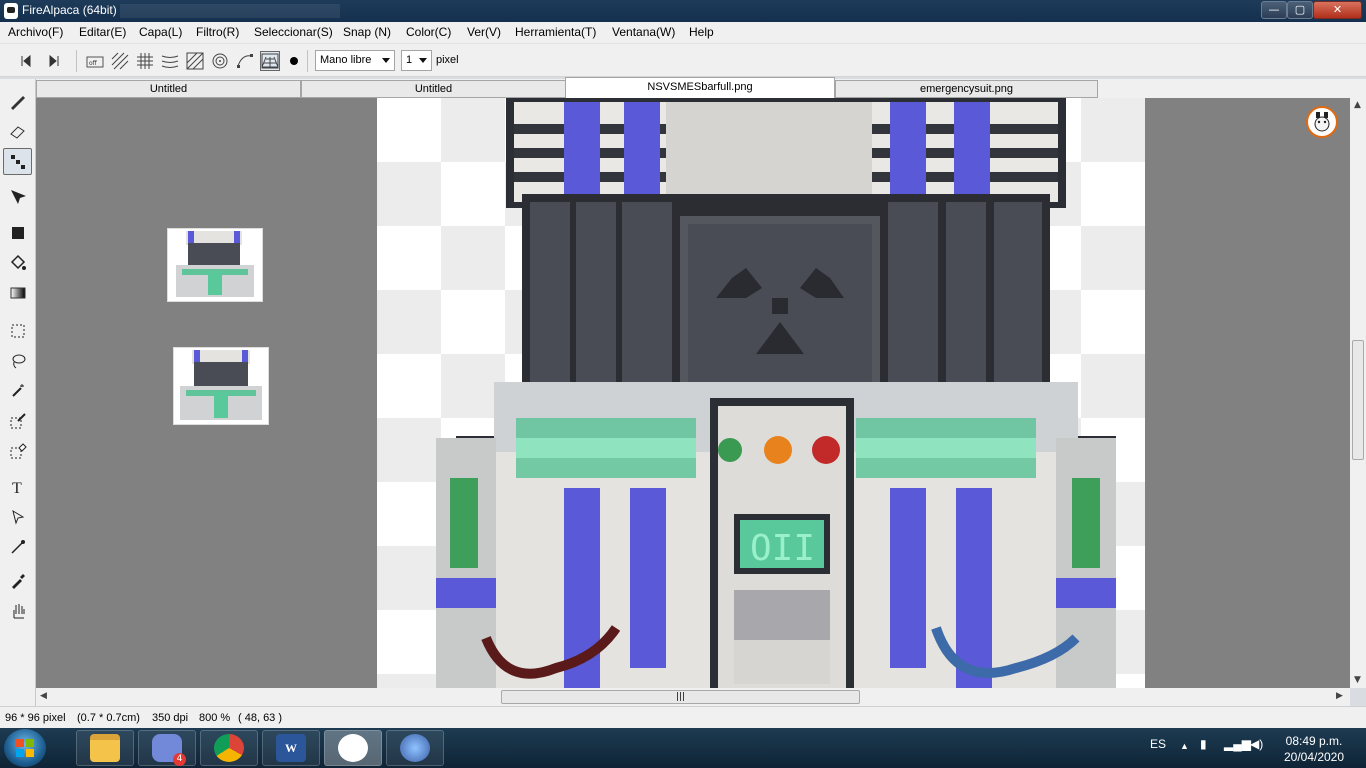 The width and height of the screenshot is (1366, 768). I want to click on menu-seleccionar: Seleccionar(S), so click(293, 32).